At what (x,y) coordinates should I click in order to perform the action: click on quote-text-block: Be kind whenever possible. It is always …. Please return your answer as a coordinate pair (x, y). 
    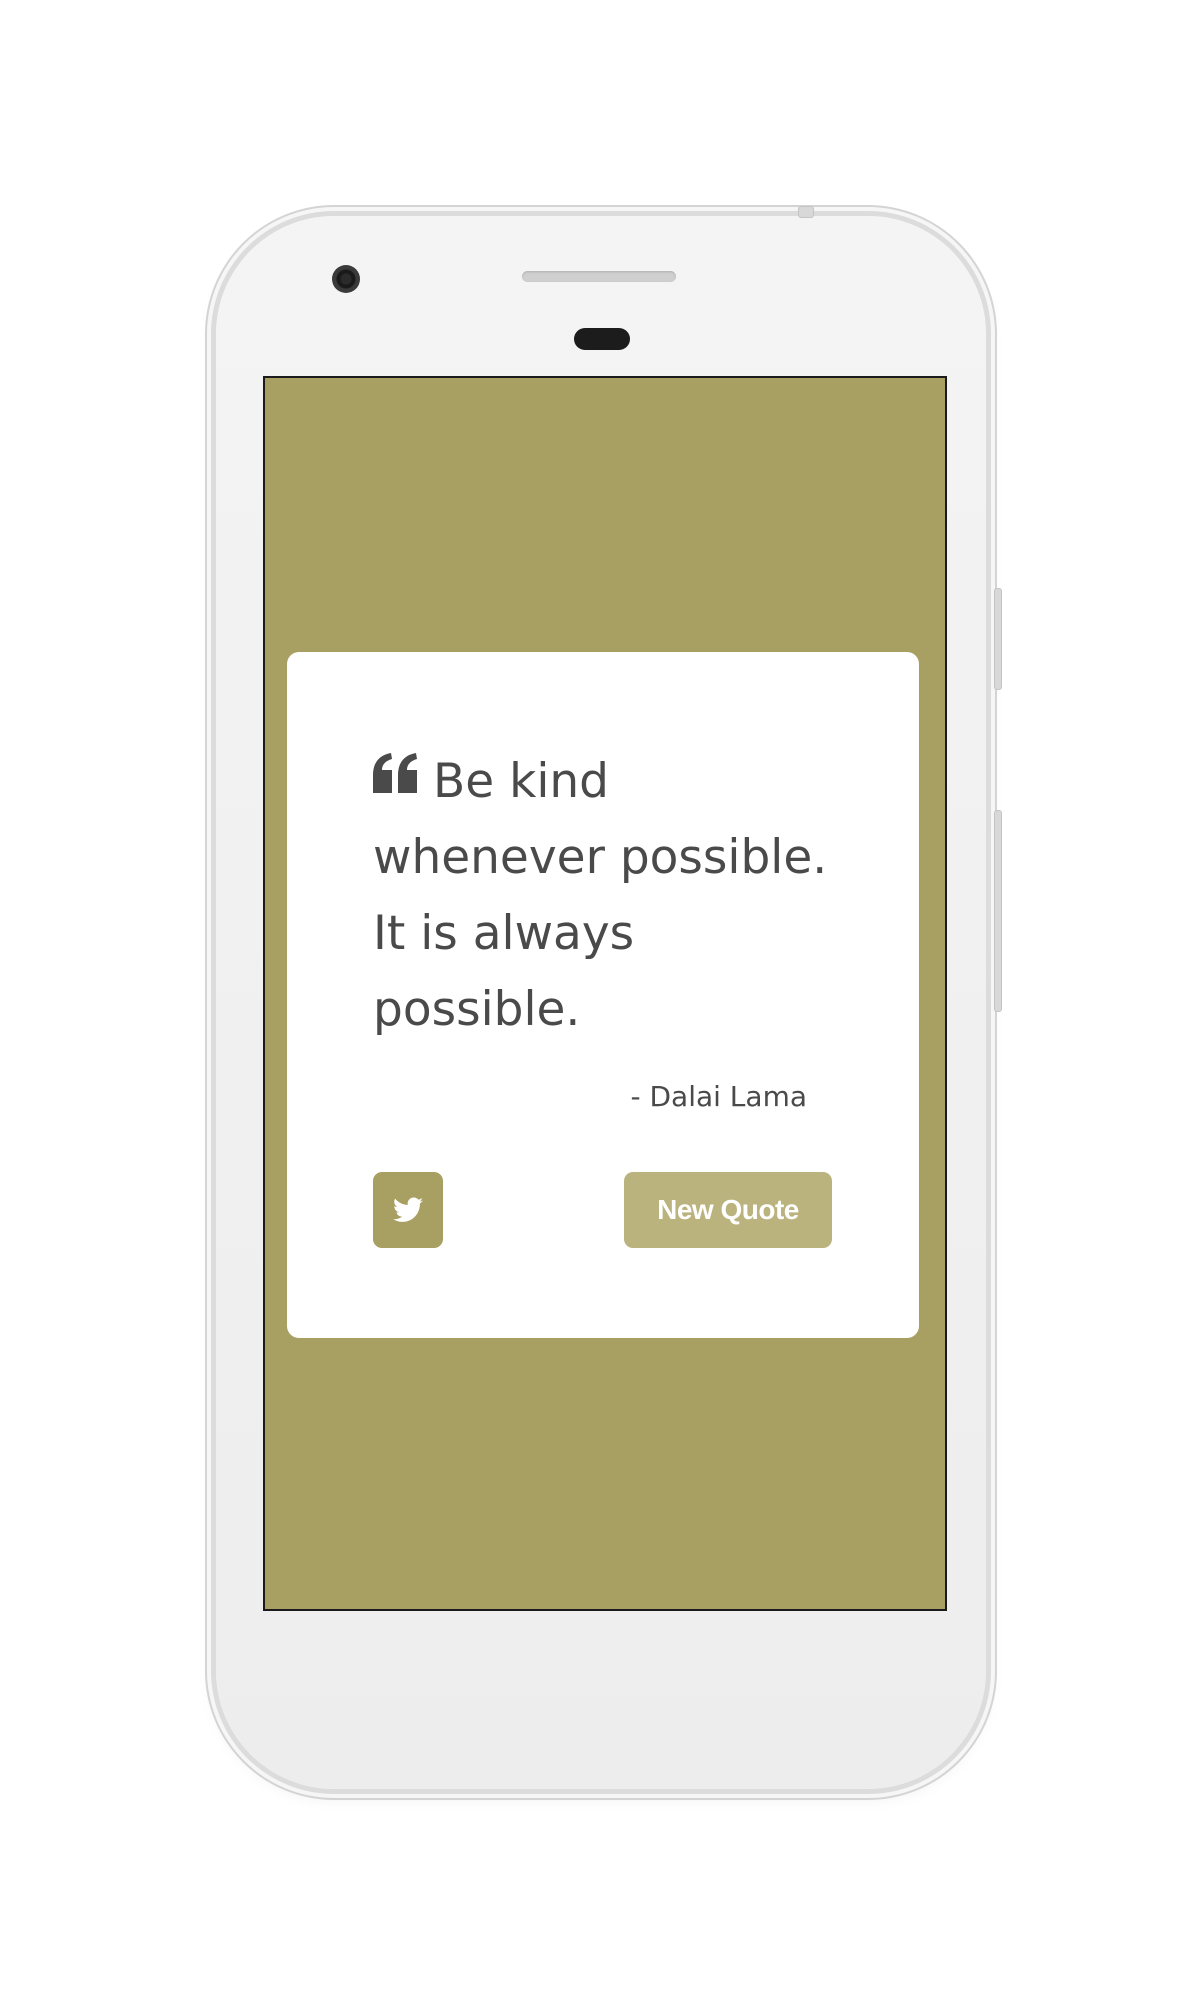
    Looking at the image, I should click on (608, 896).